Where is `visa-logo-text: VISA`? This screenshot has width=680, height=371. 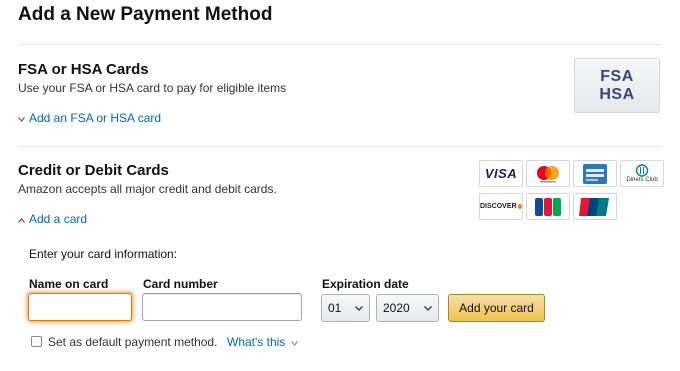 visa-logo-text: VISA is located at coordinates (501, 173).